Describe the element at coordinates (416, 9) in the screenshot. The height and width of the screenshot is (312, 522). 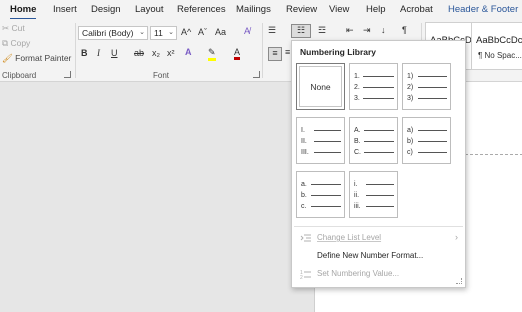
I see `tab-acrobat: Acrobat` at that location.